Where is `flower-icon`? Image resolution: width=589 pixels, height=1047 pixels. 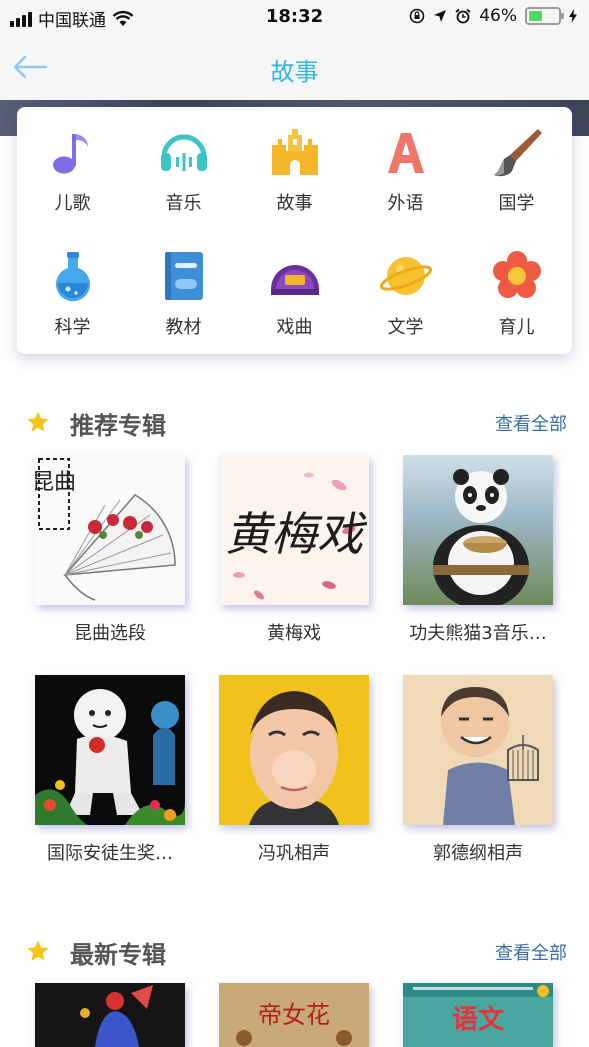
flower-icon is located at coordinates (517, 276).